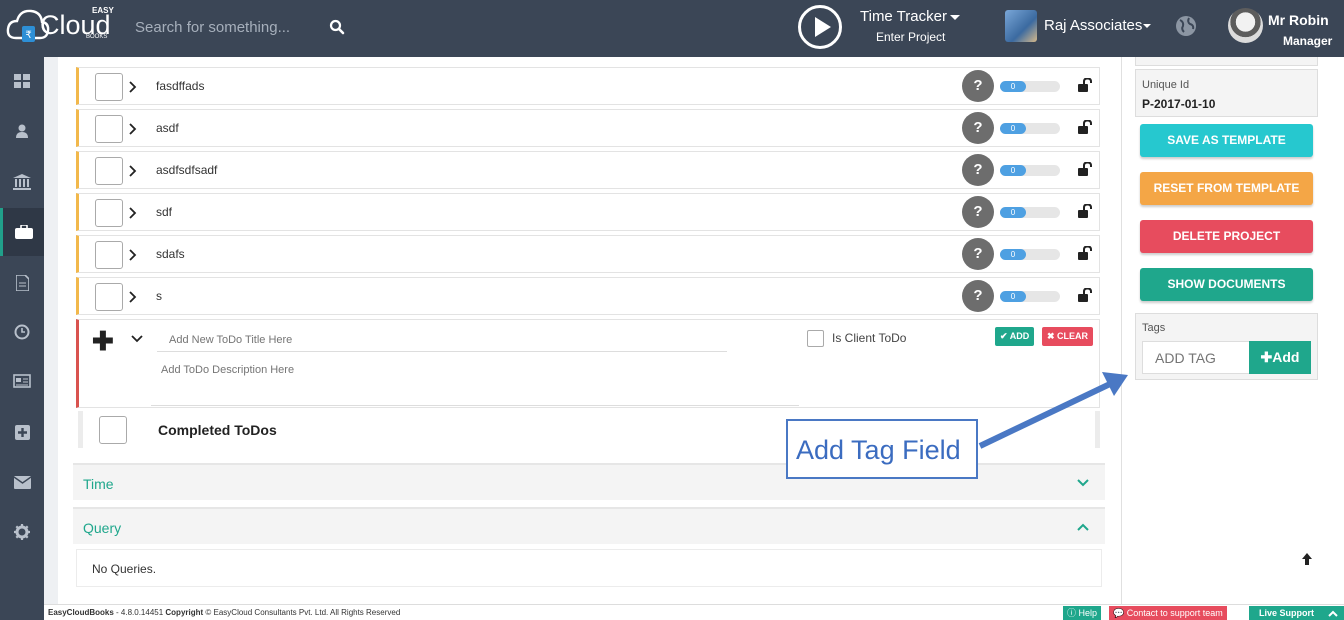  Describe the element at coordinates (113, 430) in the screenshot. I see `completed-todos-checkbox` at that location.